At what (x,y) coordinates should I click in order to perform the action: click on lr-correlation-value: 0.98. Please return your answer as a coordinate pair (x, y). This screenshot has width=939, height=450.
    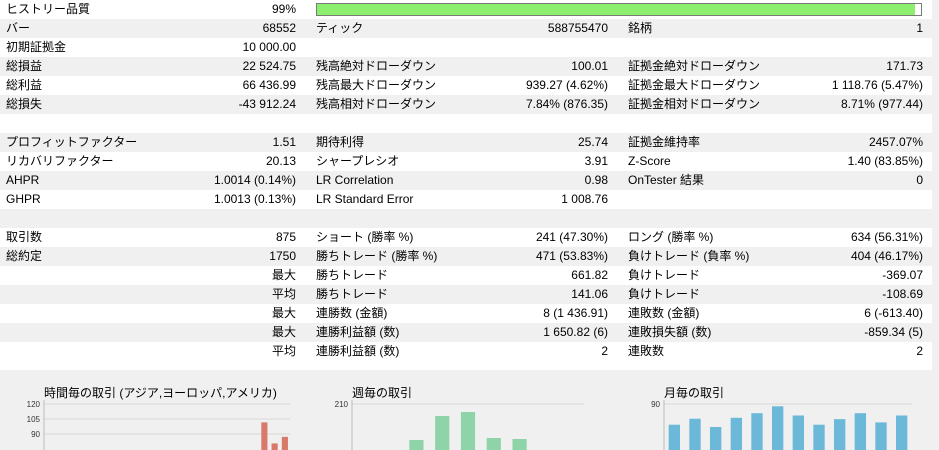
    Looking at the image, I should click on (596, 180).